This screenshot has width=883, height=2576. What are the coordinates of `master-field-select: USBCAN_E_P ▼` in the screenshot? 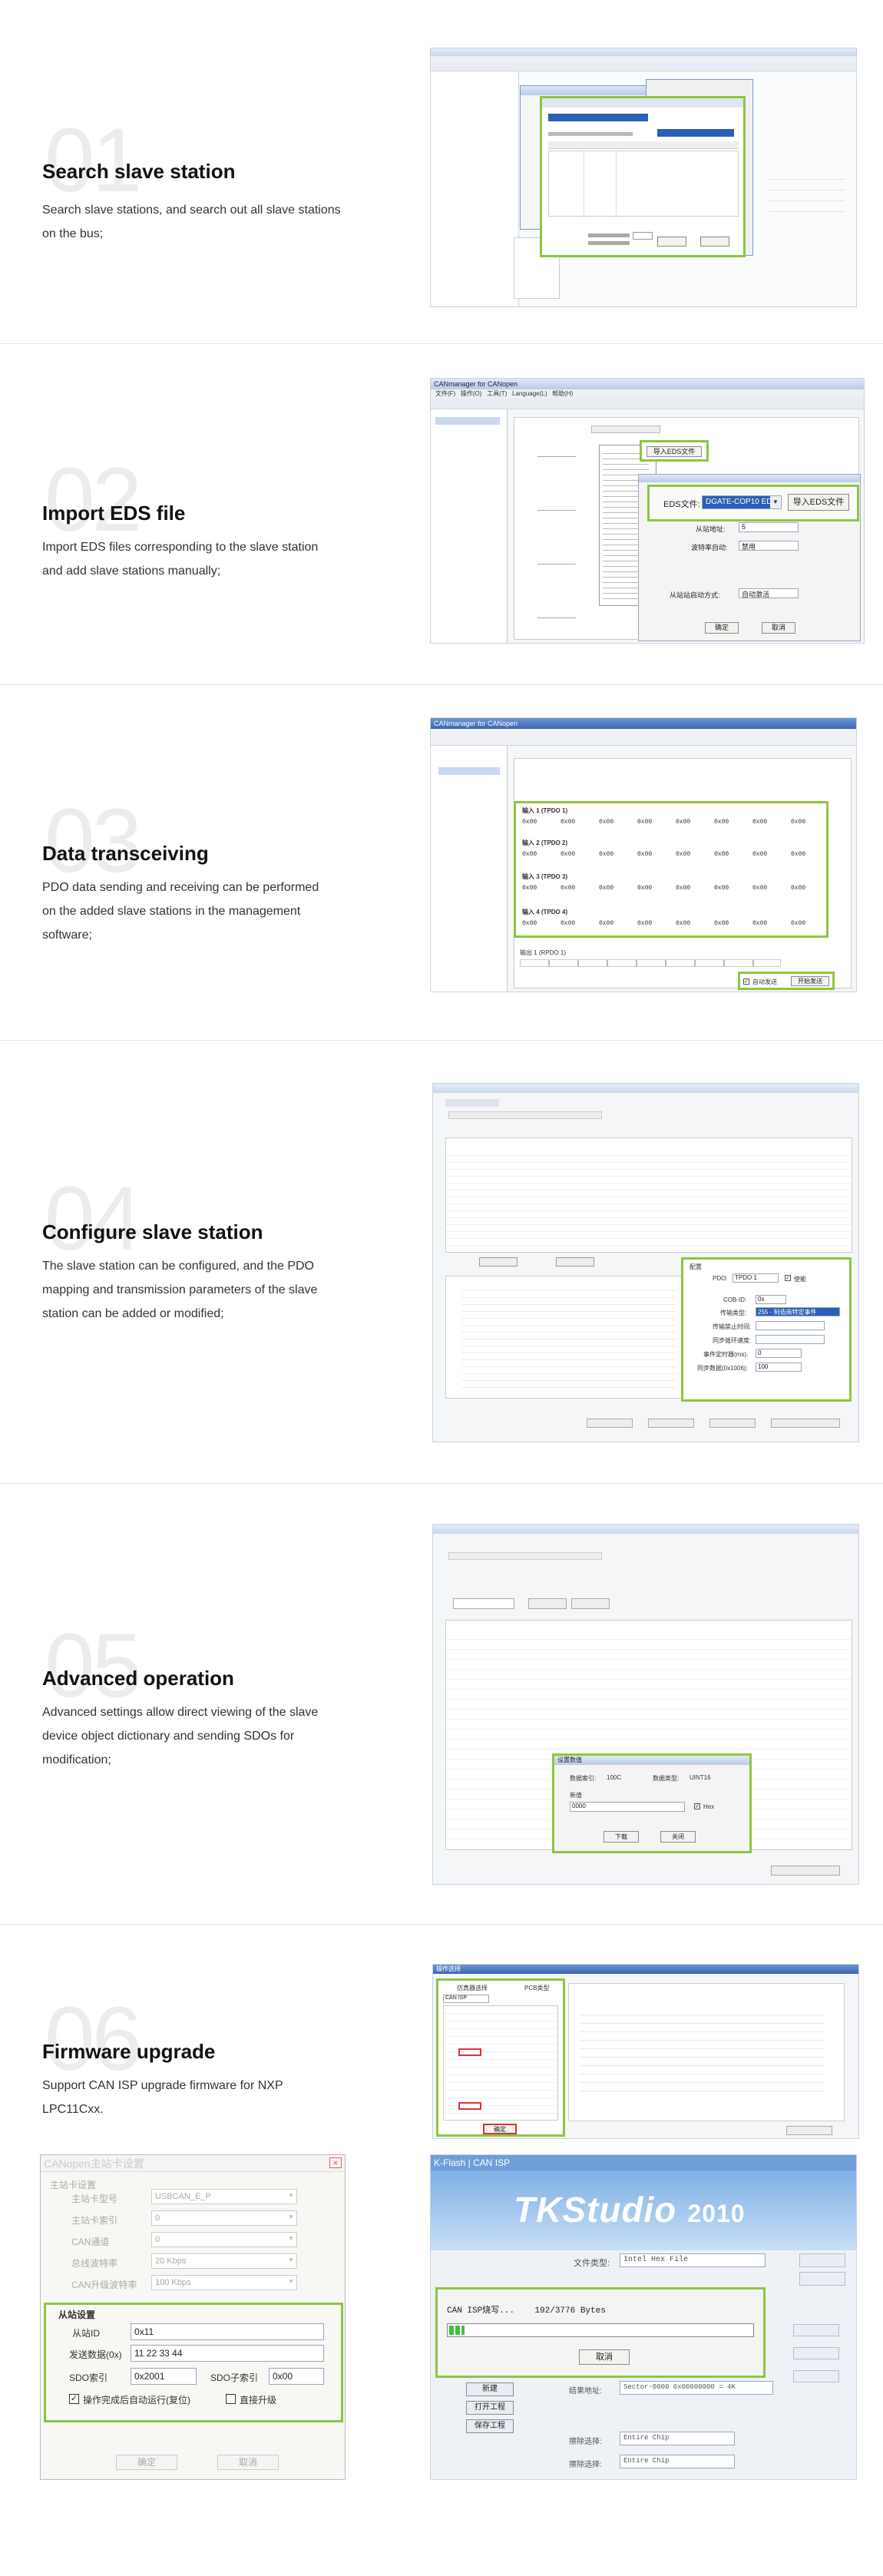 It's located at (224, 2197).